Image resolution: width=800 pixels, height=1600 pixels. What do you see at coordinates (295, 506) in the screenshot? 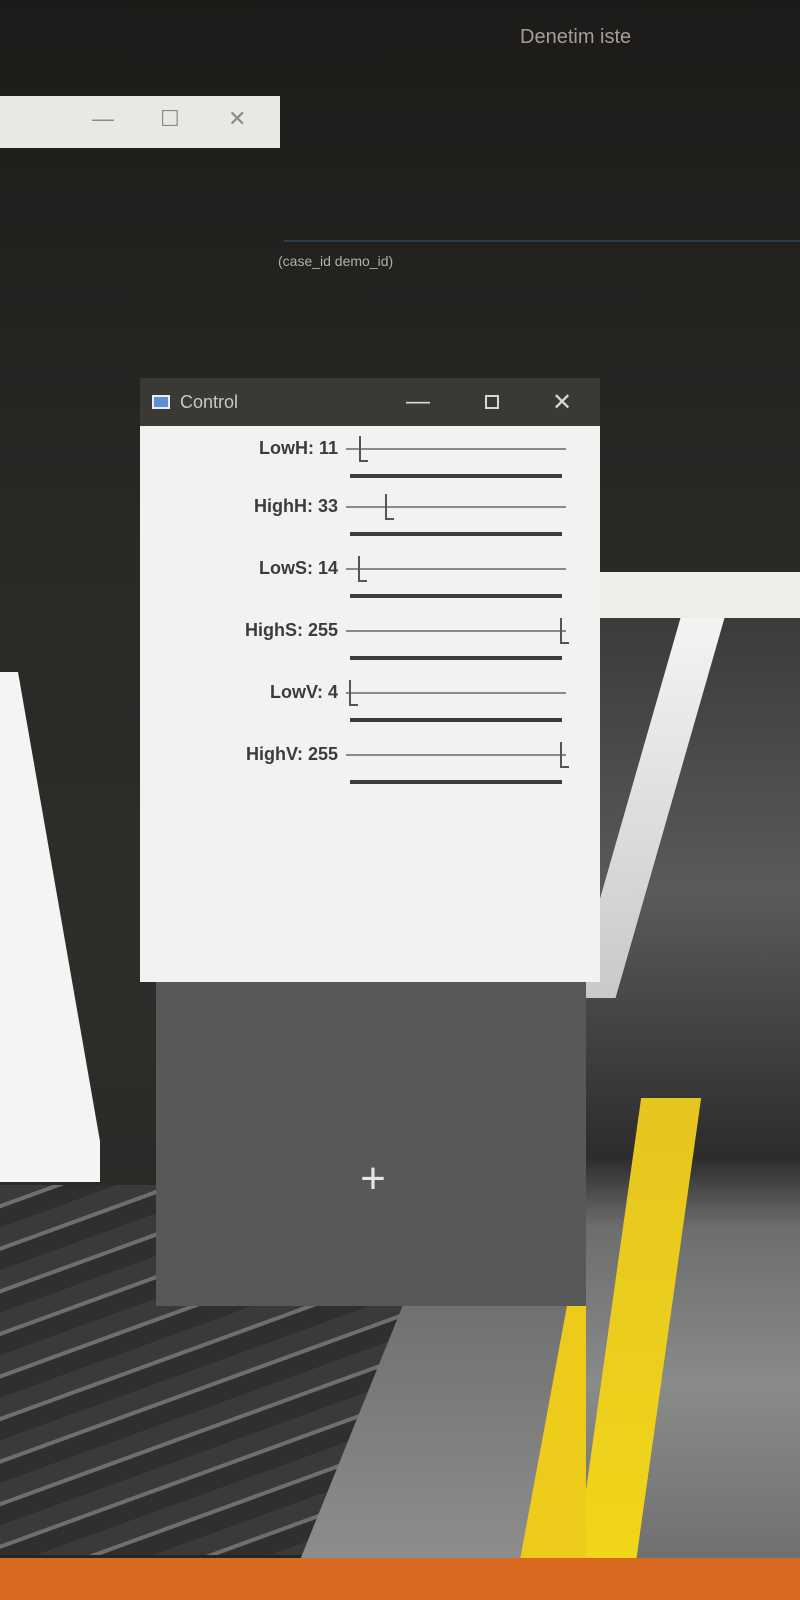
I see `trackbar-label: HighH: 33` at bounding box center [295, 506].